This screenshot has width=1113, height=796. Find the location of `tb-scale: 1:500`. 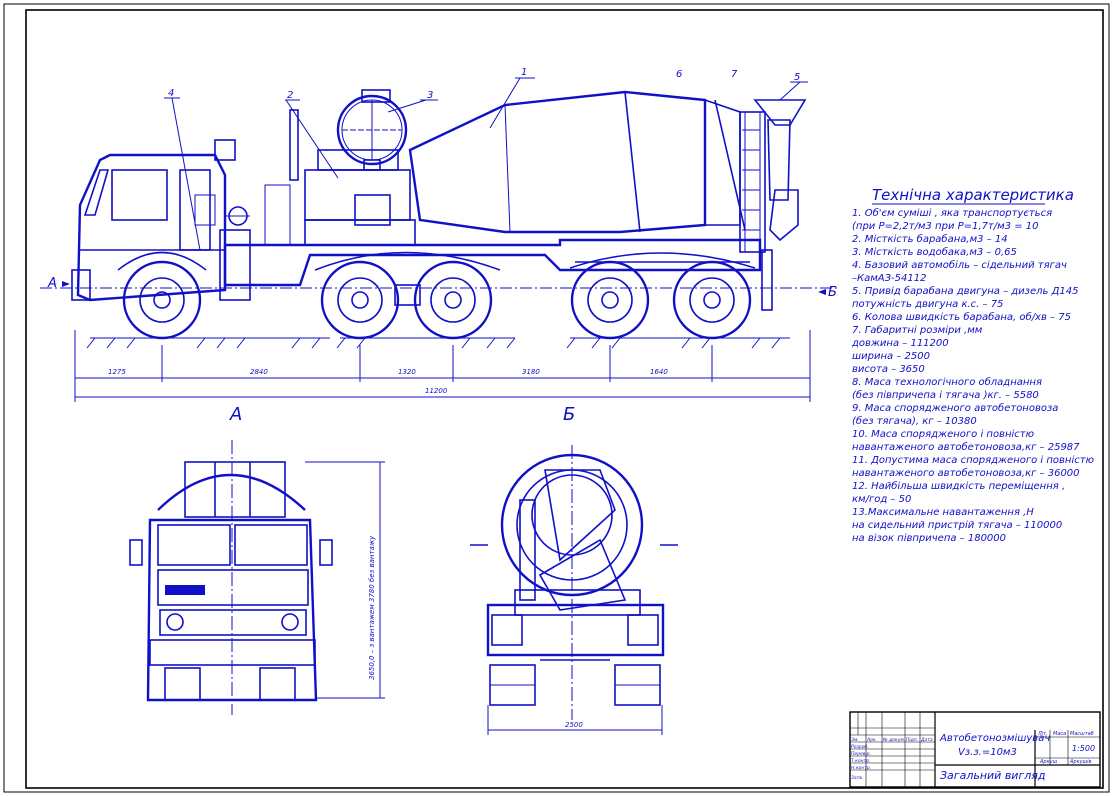

tb-scale: 1:500 is located at coordinates (1083, 748).